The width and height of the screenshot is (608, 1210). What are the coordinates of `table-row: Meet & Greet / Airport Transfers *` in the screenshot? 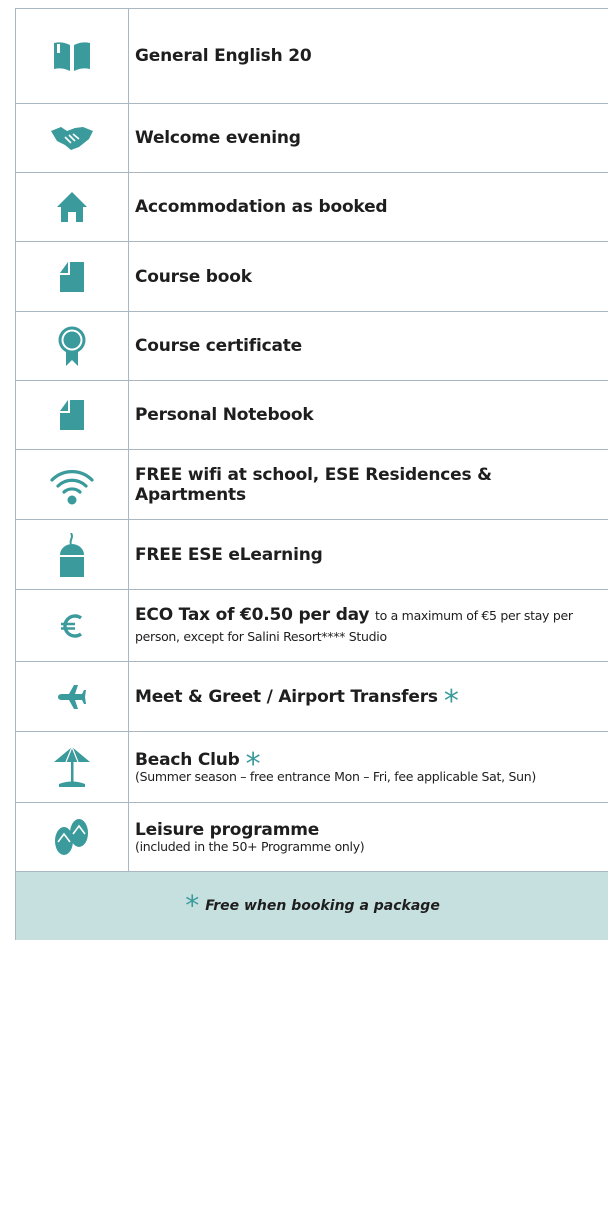 It's located at (312, 697).